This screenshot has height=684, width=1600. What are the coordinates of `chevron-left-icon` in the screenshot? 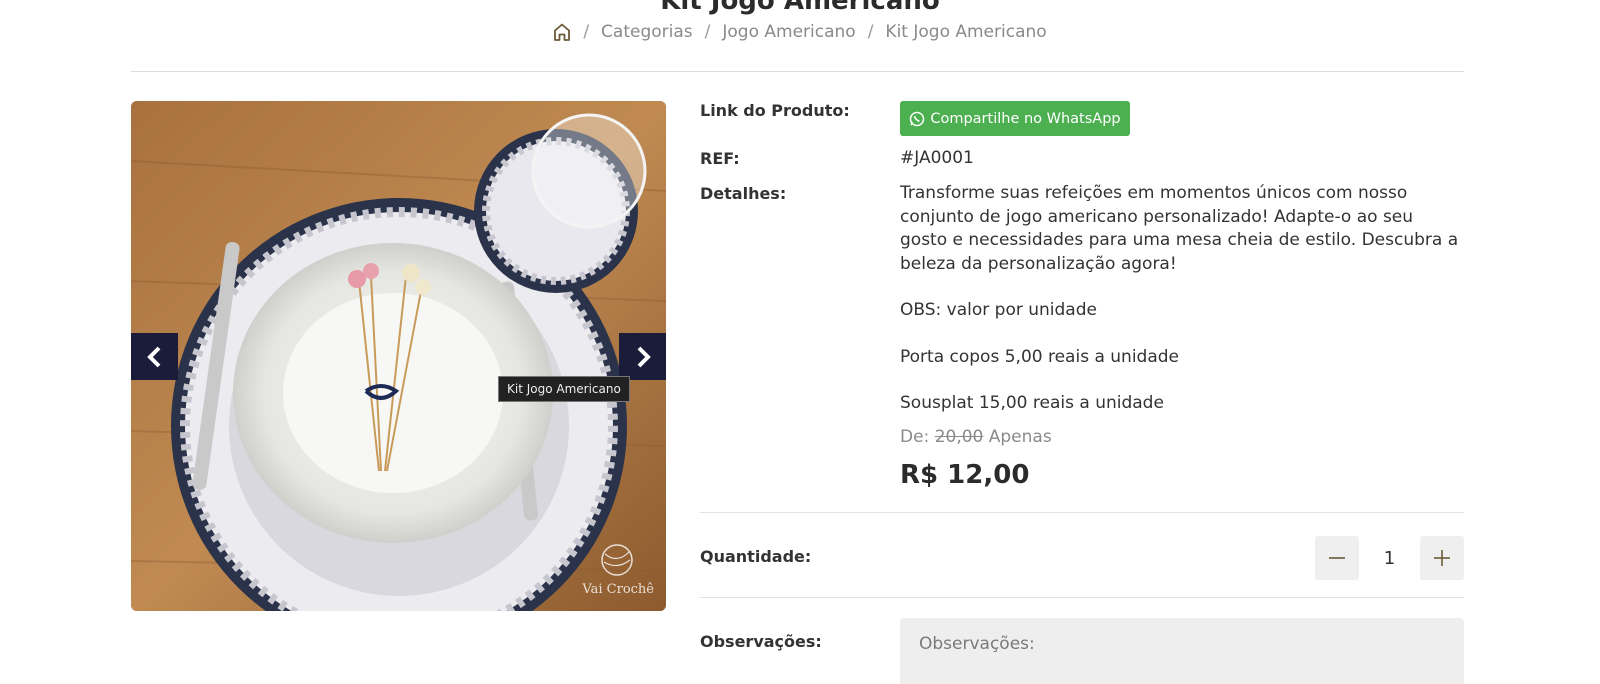 It's located at (153, 356).